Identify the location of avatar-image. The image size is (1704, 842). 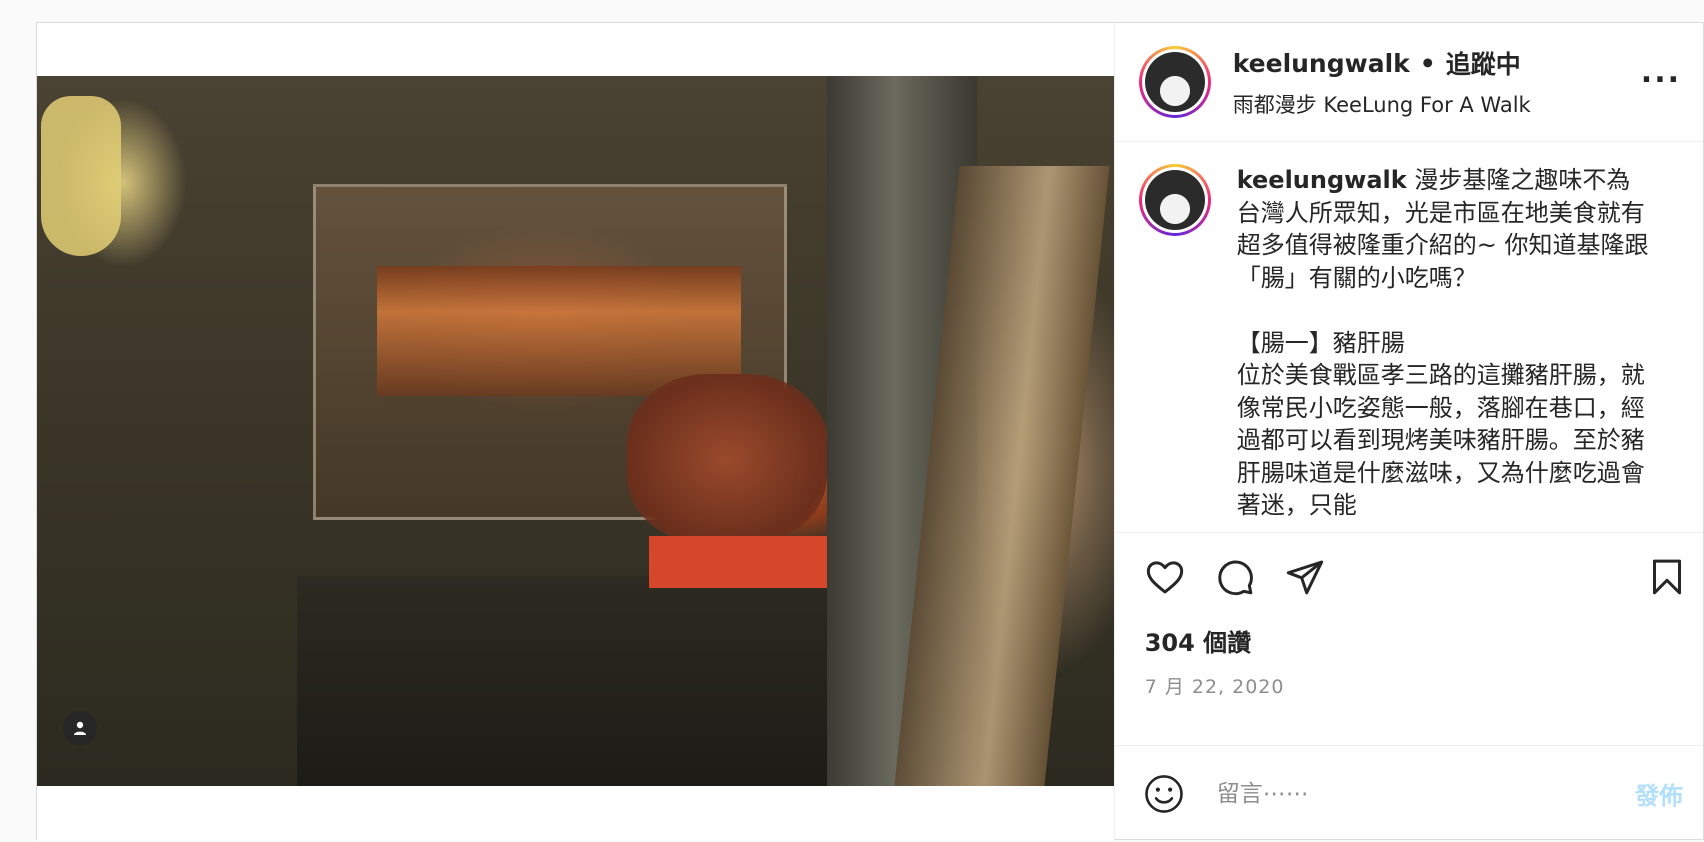
(1174, 82).